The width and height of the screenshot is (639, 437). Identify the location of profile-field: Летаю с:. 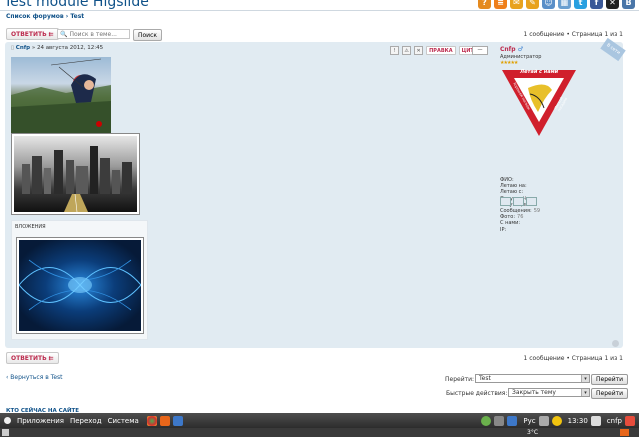
(512, 192).